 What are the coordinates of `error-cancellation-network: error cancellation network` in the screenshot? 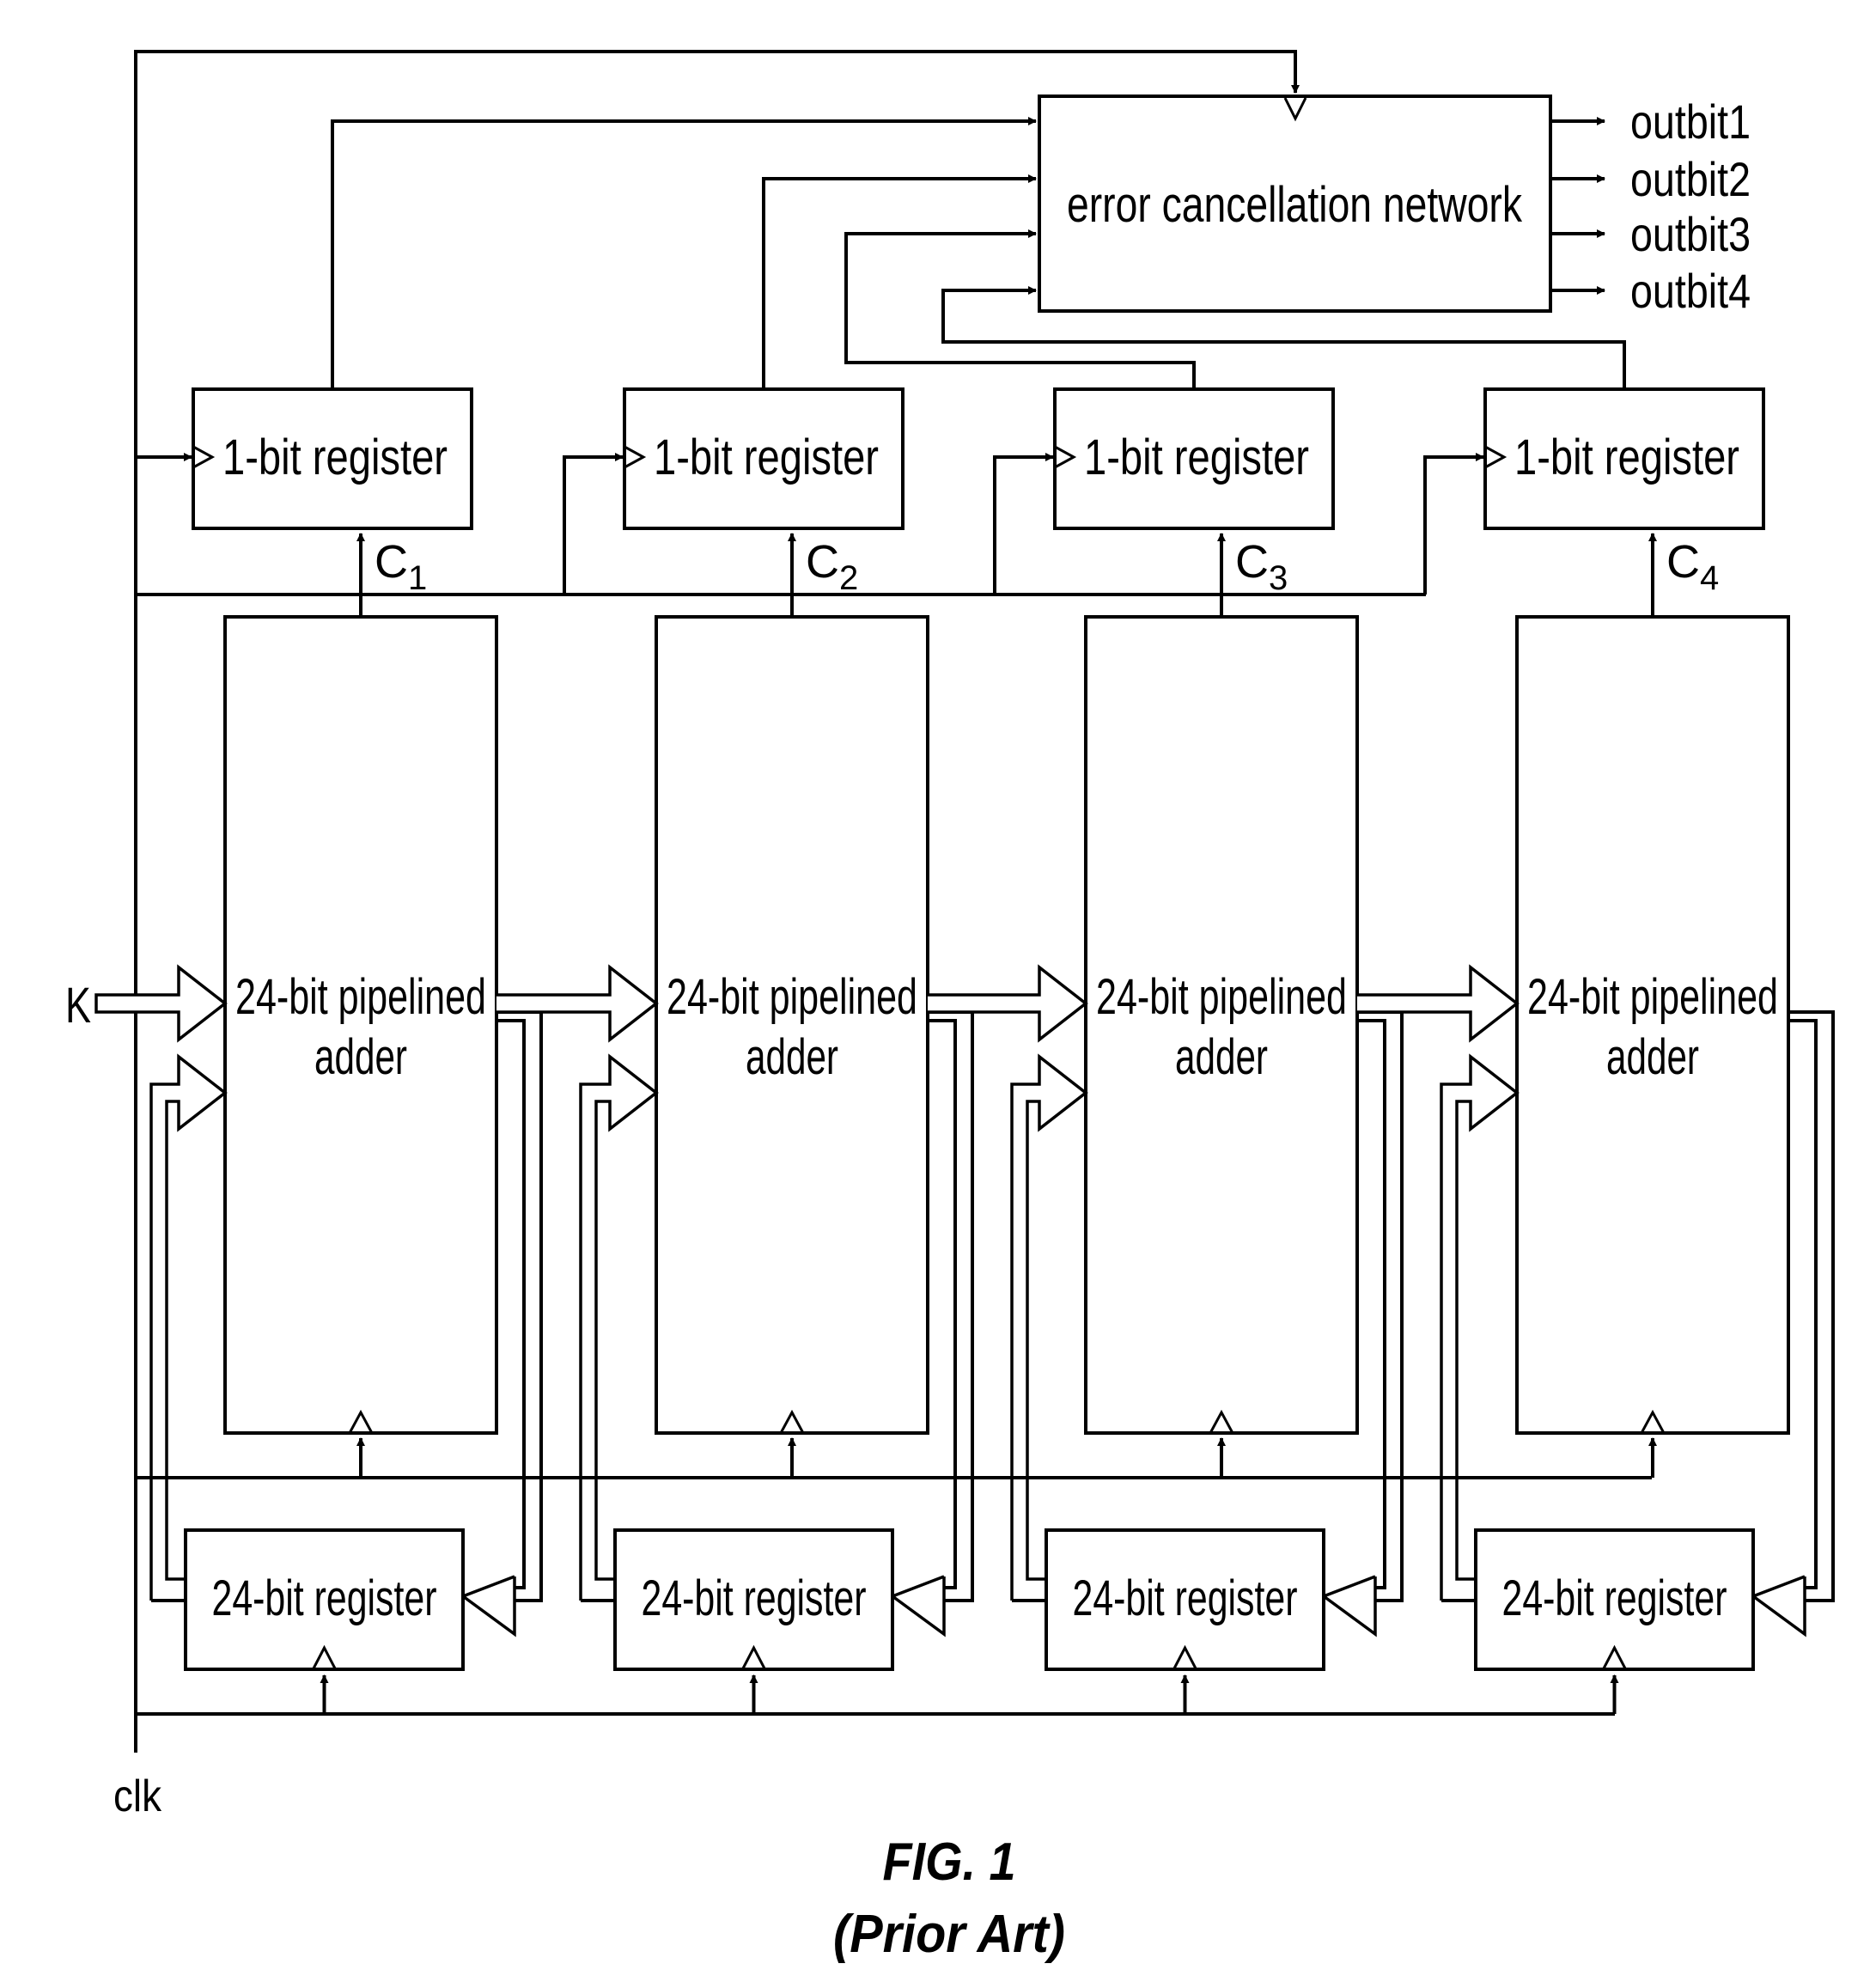 It's located at (1295, 204).